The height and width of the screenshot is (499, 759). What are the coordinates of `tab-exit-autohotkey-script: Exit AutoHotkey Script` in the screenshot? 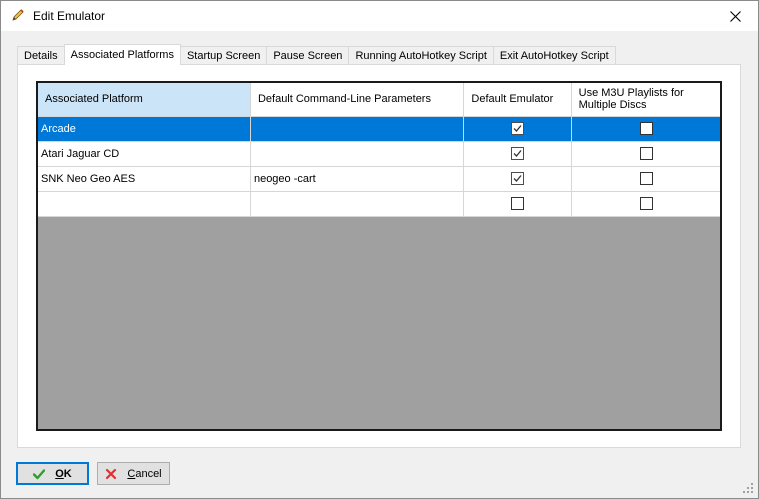 It's located at (554, 55).